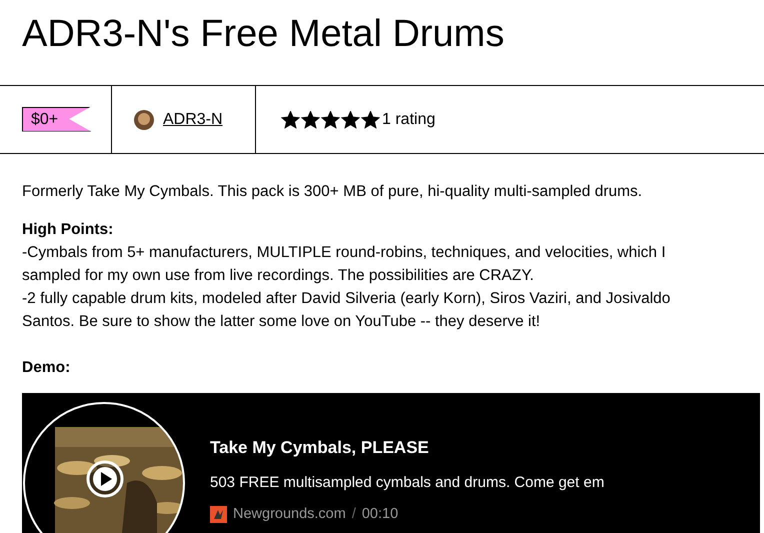 This screenshot has height=533, width=764. I want to click on embed-description: 503 FREE multisampled cymbals and drums. Come get em, so click(407, 482).